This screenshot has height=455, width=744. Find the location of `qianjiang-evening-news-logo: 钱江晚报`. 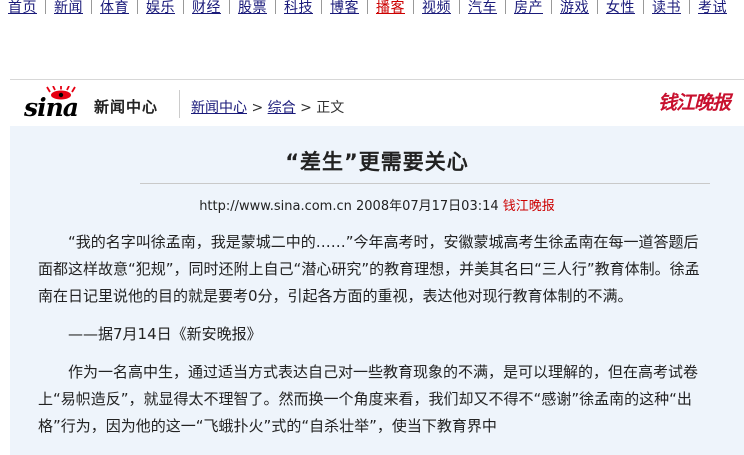

qianjiang-evening-news-logo: 钱江晚报 is located at coordinates (694, 101).